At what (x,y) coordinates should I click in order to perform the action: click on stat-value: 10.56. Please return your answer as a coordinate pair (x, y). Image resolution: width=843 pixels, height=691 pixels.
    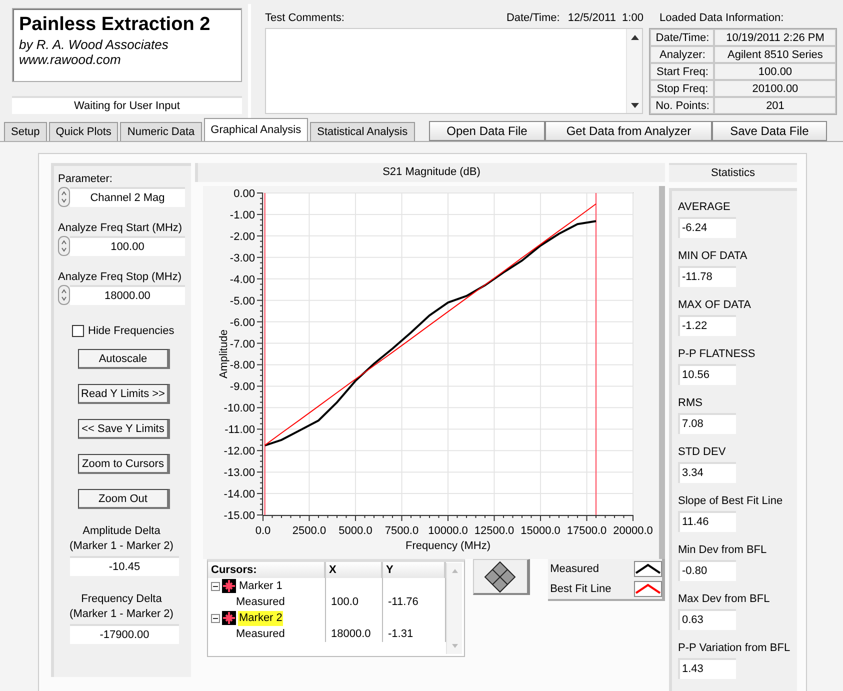
    Looking at the image, I should click on (707, 374).